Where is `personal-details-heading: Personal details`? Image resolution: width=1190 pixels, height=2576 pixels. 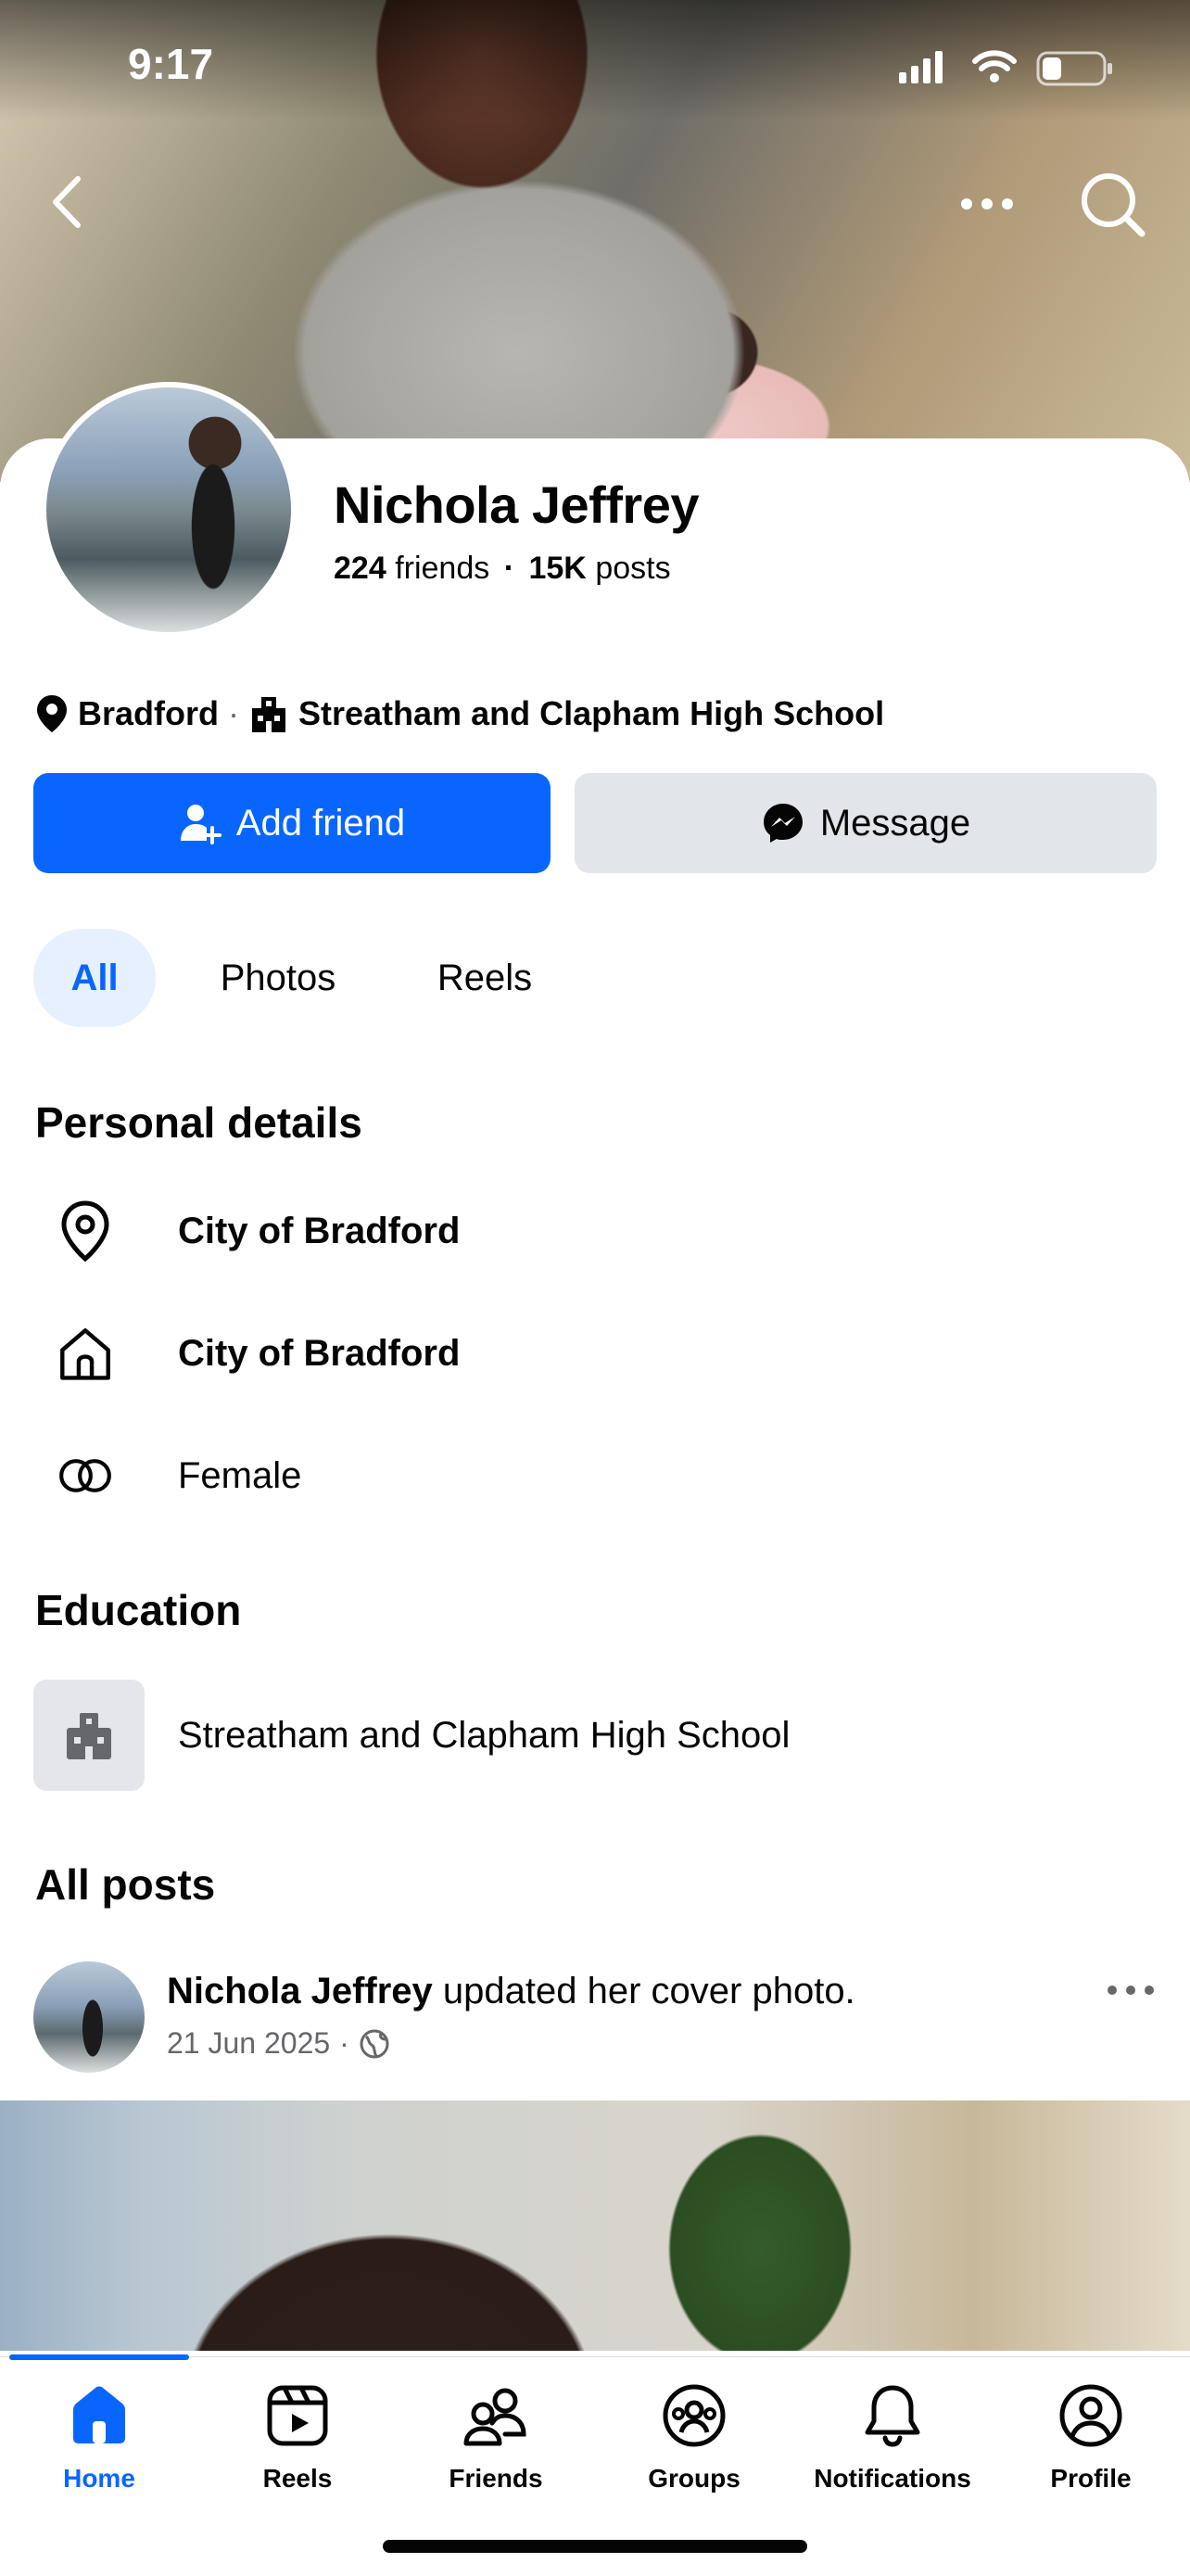 personal-details-heading: Personal details is located at coordinates (198, 1122).